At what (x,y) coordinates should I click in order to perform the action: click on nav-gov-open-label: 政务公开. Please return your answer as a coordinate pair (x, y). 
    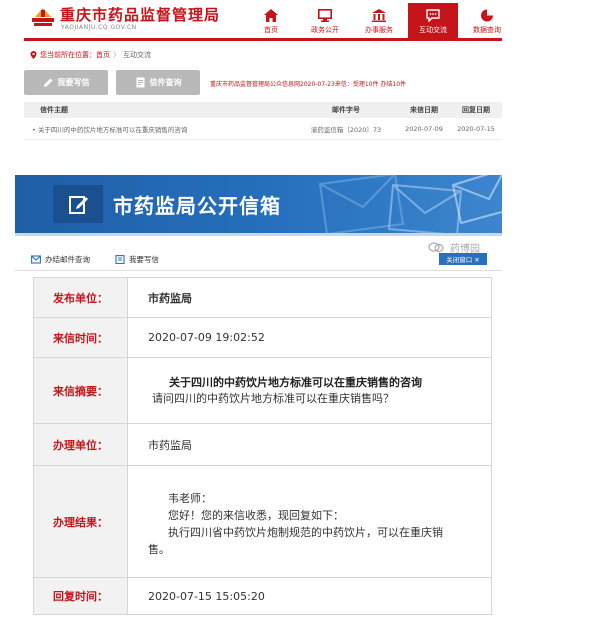
    Looking at the image, I should click on (325, 30).